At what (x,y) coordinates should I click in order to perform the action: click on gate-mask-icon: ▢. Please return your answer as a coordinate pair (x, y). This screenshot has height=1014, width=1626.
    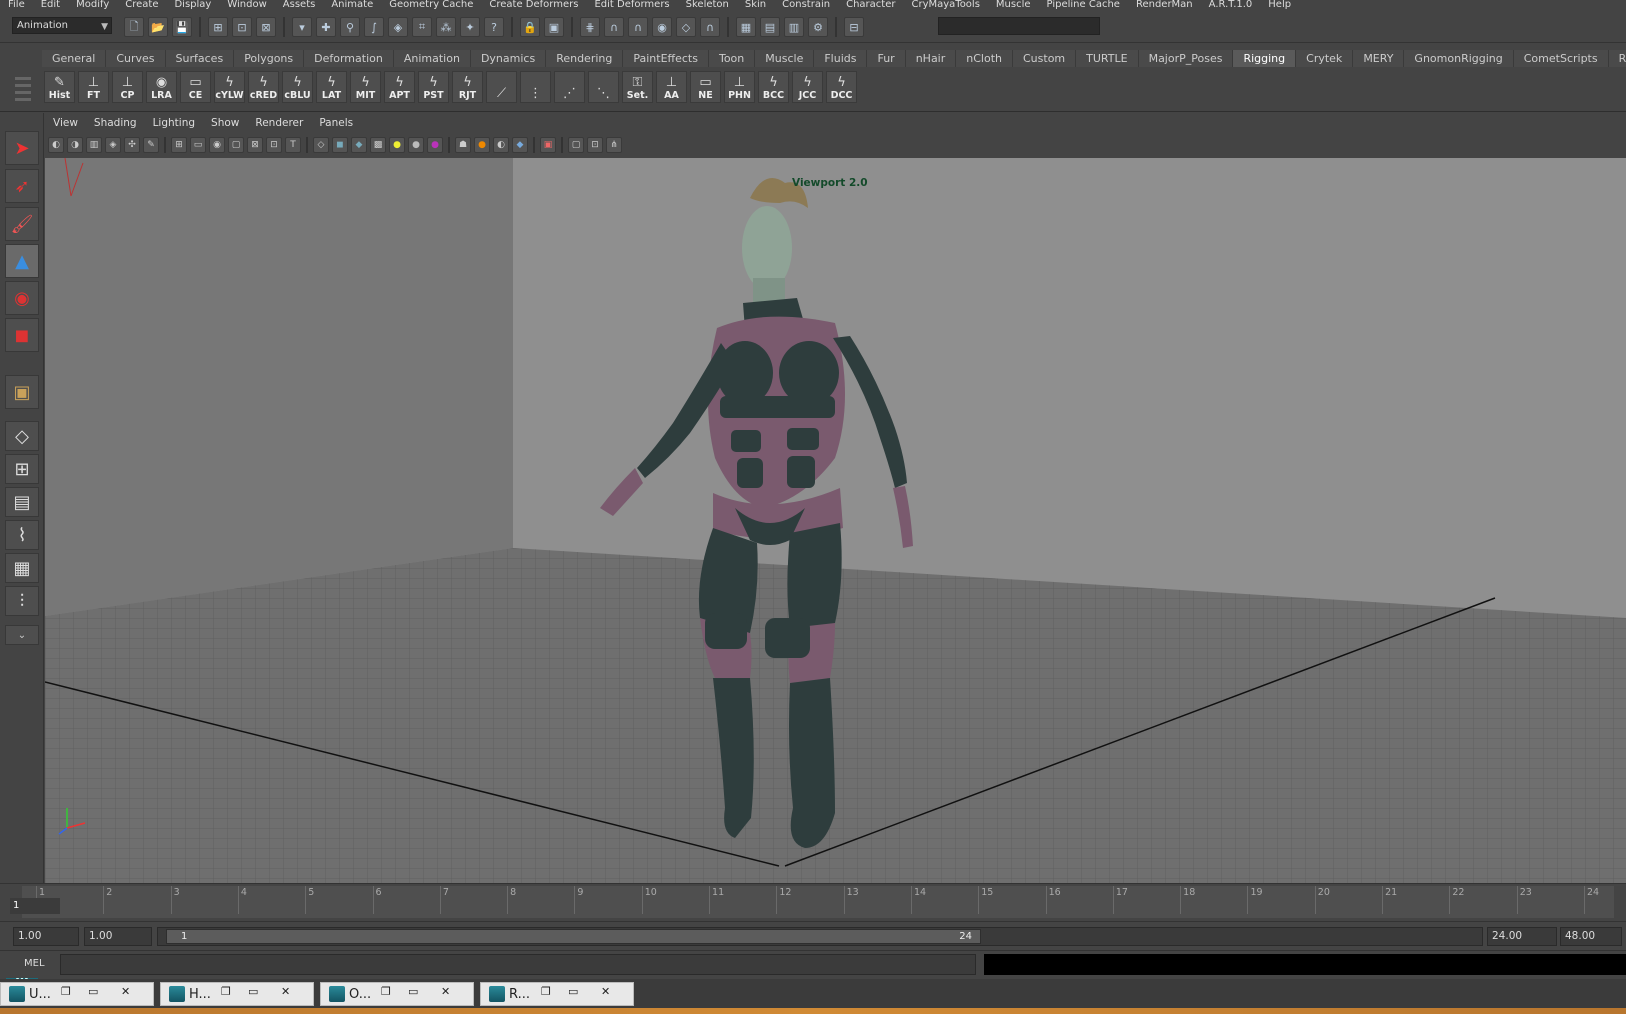
    Looking at the image, I should click on (236, 145).